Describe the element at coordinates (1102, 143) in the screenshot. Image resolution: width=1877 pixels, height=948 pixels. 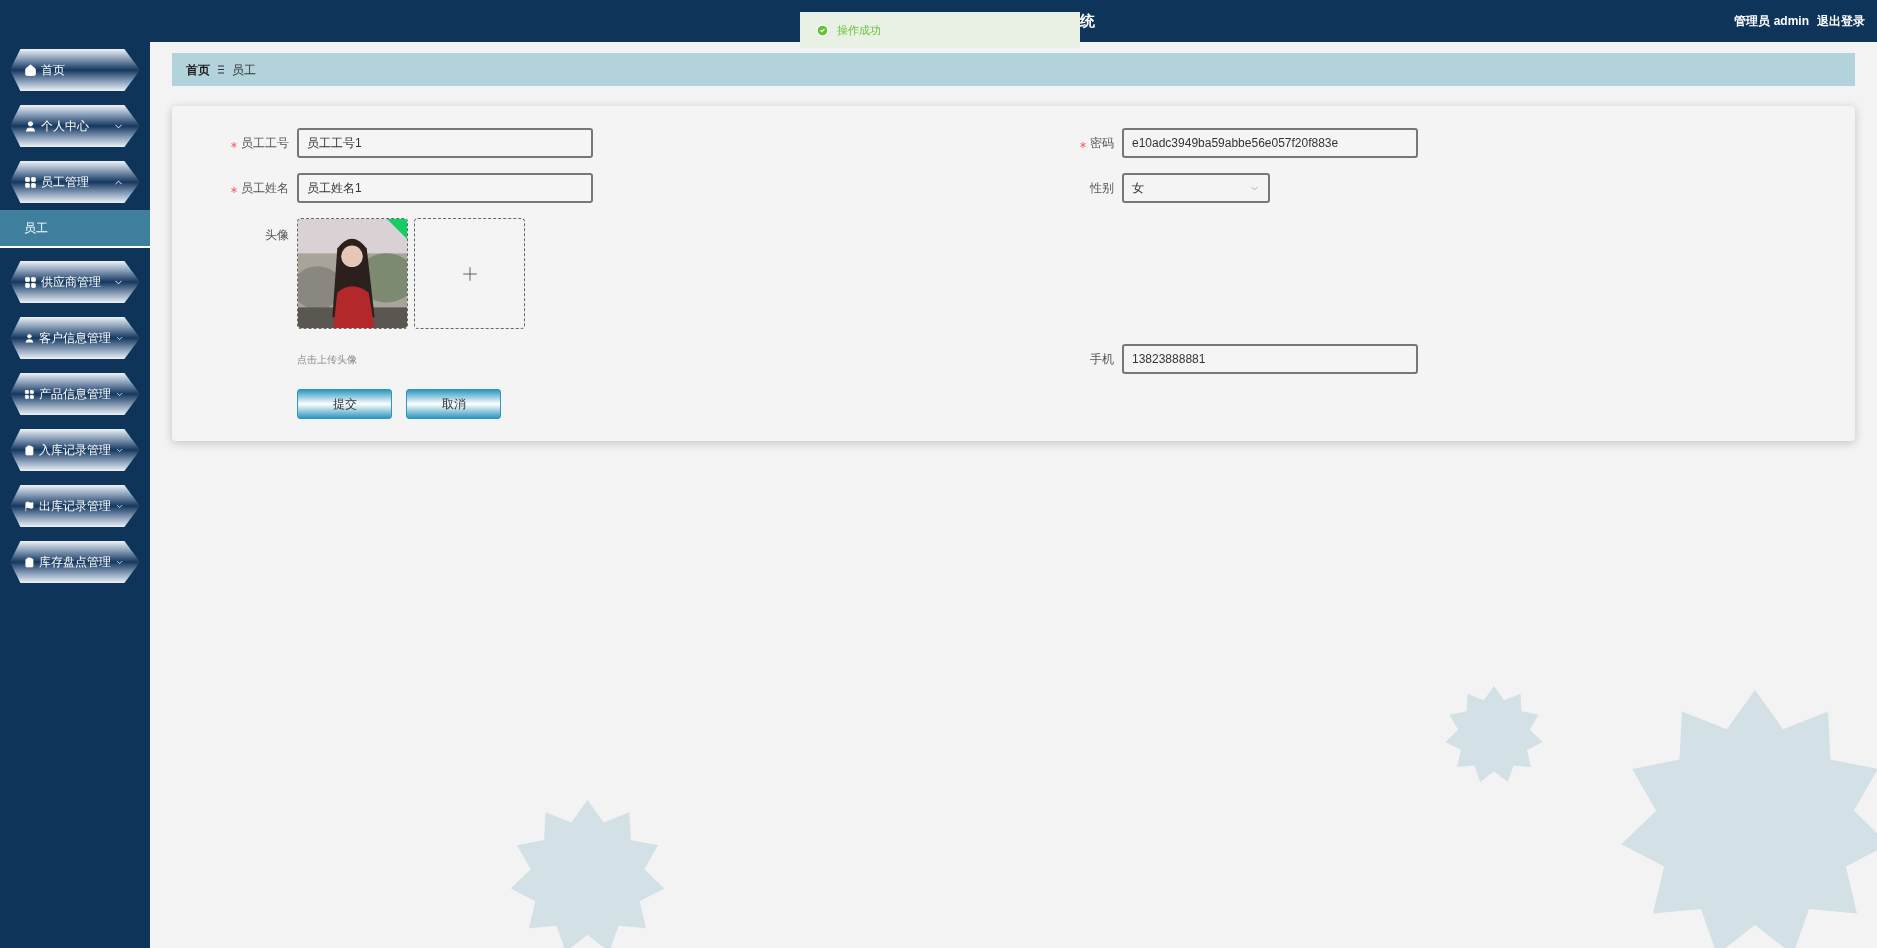
I see `field-label: 密码` at that location.